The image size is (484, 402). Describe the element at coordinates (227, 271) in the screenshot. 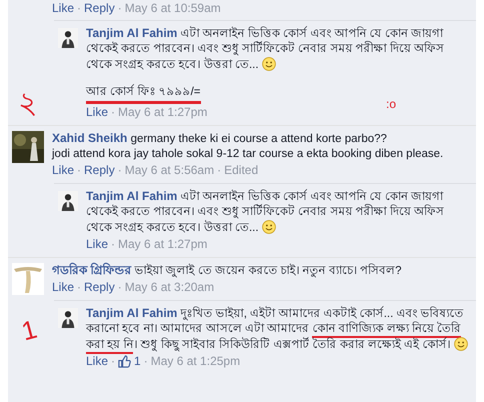

I see `comment-text: গডরিক গ্রিফিন্ডর ভাইয়া জুলাই তে জয়েন করতে চাই। নতুন ব্যাচে। পসিবল?` at that location.